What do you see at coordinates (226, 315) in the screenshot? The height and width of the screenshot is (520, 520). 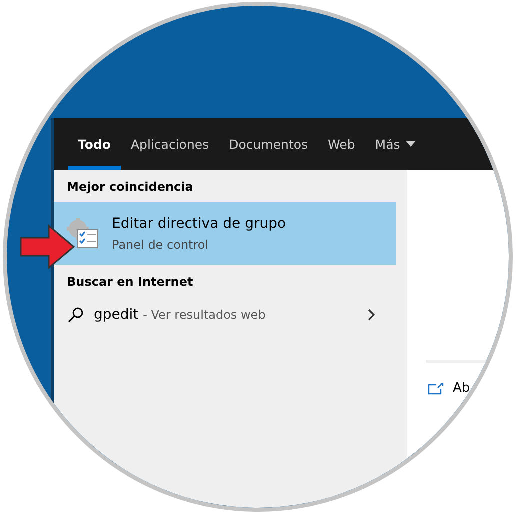 I see `web-search-result: gpedit - Ver resultados web` at bounding box center [226, 315].